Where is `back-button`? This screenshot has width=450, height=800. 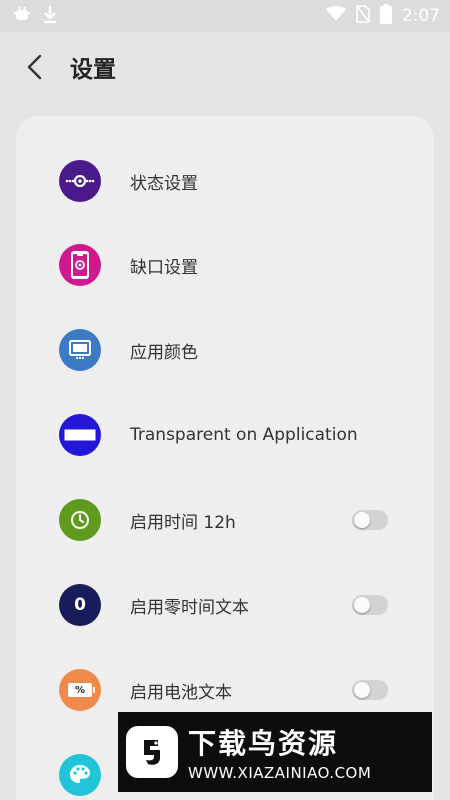 back-button is located at coordinates (35, 67).